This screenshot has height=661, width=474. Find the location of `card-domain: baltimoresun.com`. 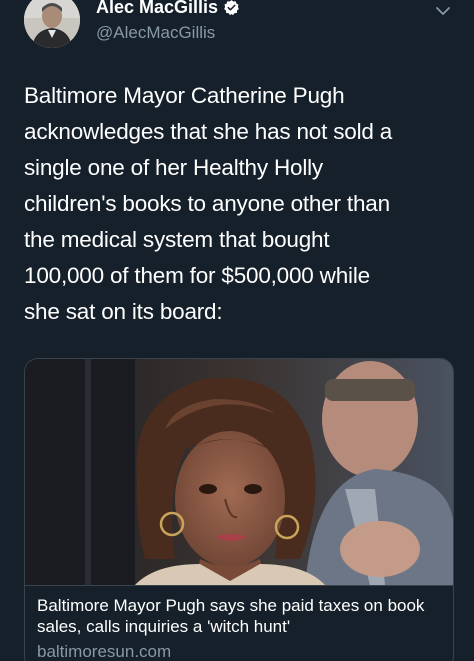

card-domain: baltimoresun.com is located at coordinates (104, 651).